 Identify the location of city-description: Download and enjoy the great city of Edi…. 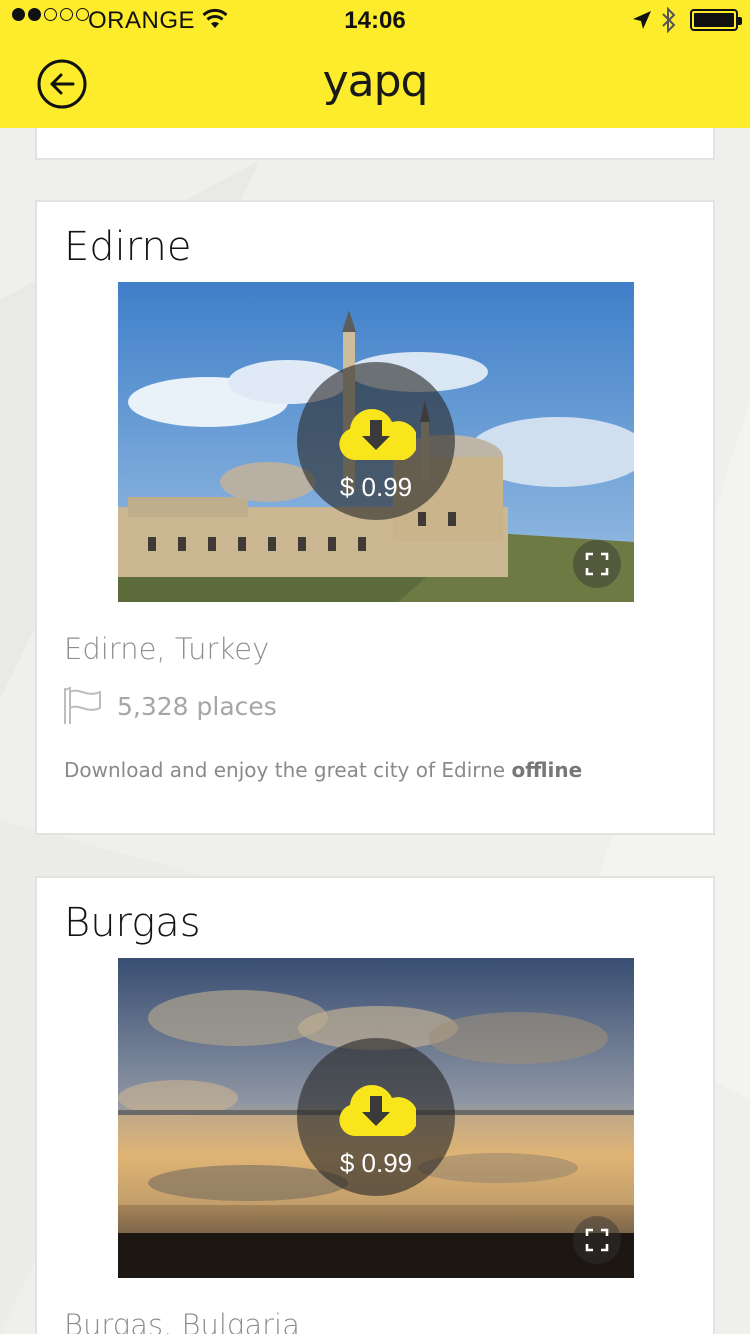
(323, 770).